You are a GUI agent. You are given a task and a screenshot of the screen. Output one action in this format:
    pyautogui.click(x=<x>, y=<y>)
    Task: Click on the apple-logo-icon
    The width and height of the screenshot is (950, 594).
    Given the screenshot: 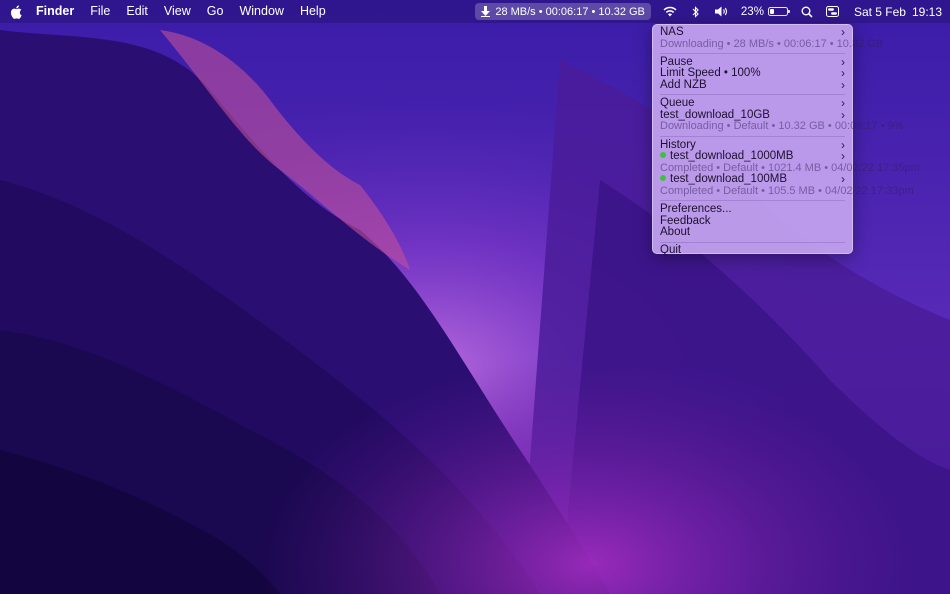 What is the action you would take?
    pyautogui.click(x=16, y=11)
    